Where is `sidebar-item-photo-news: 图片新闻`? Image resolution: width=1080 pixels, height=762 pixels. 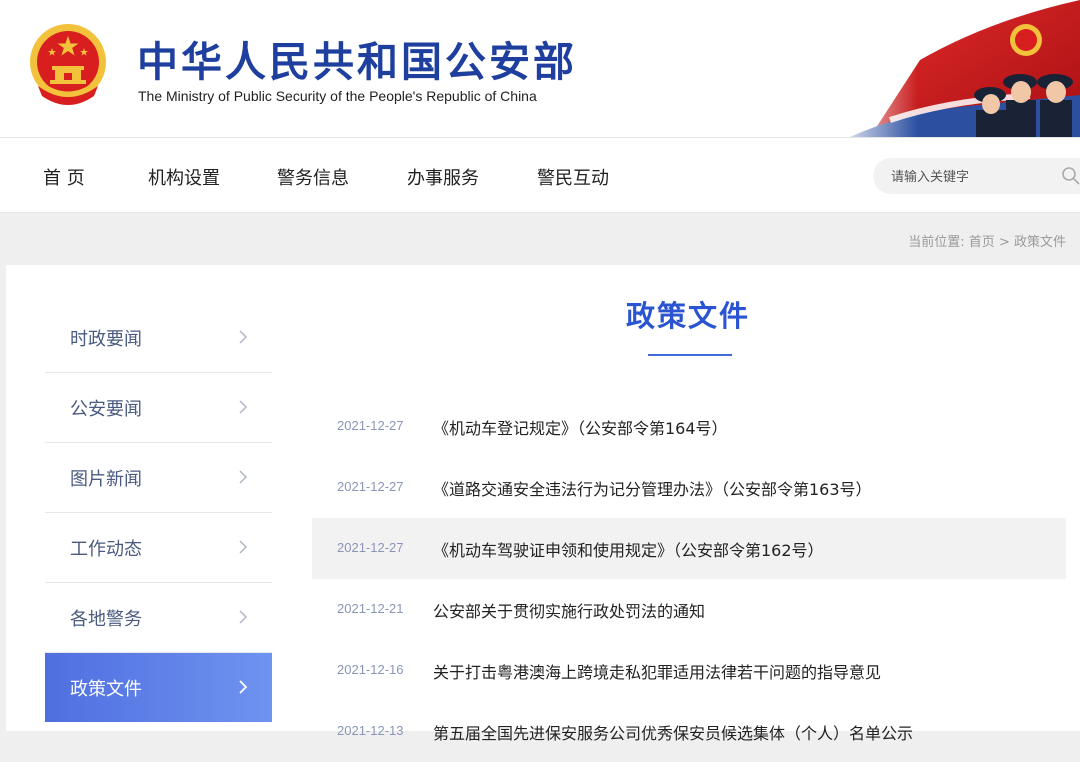 sidebar-item-photo-news: 图片新闻 is located at coordinates (158, 478).